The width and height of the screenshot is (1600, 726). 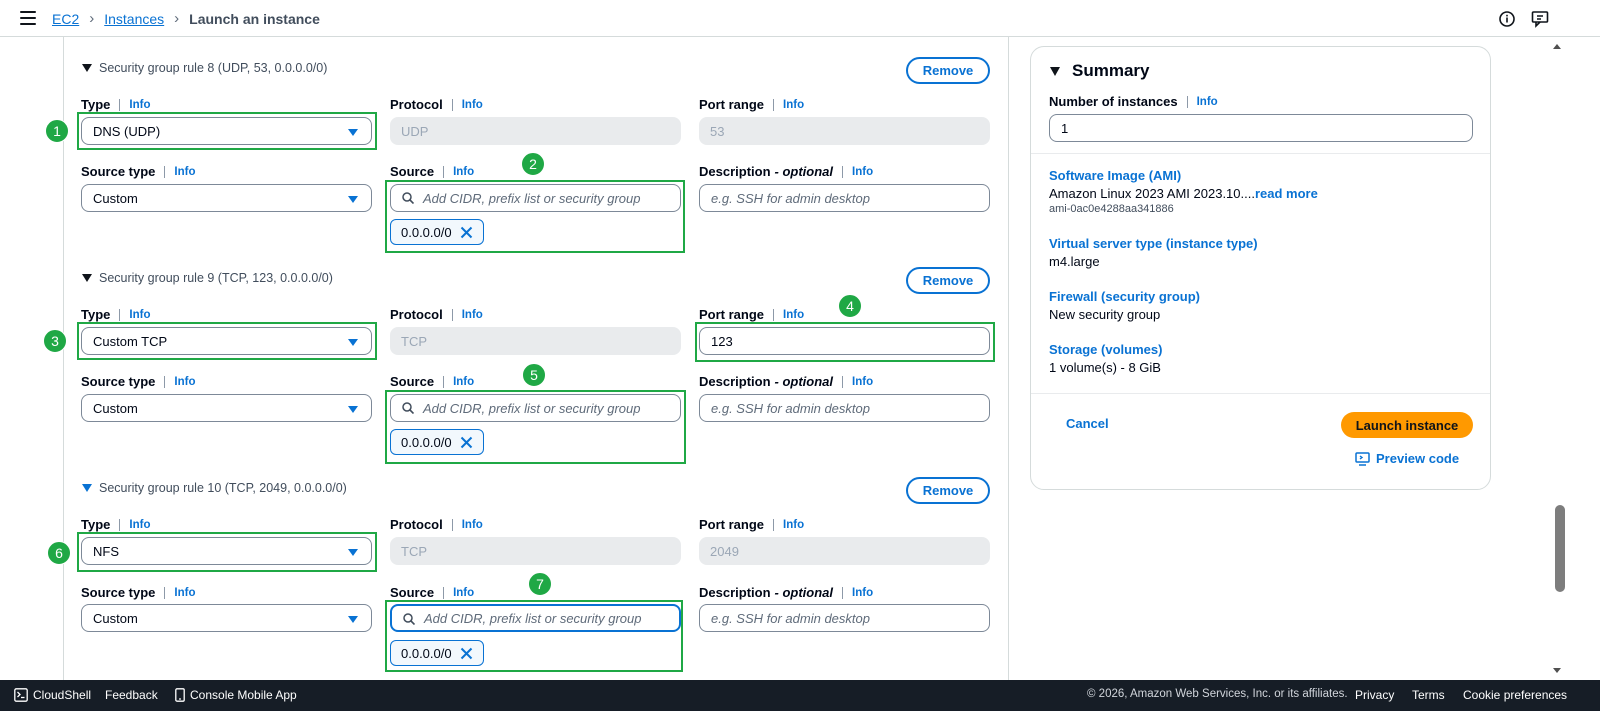 I want to click on summary-title: Summary, so click(x=1111, y=70).